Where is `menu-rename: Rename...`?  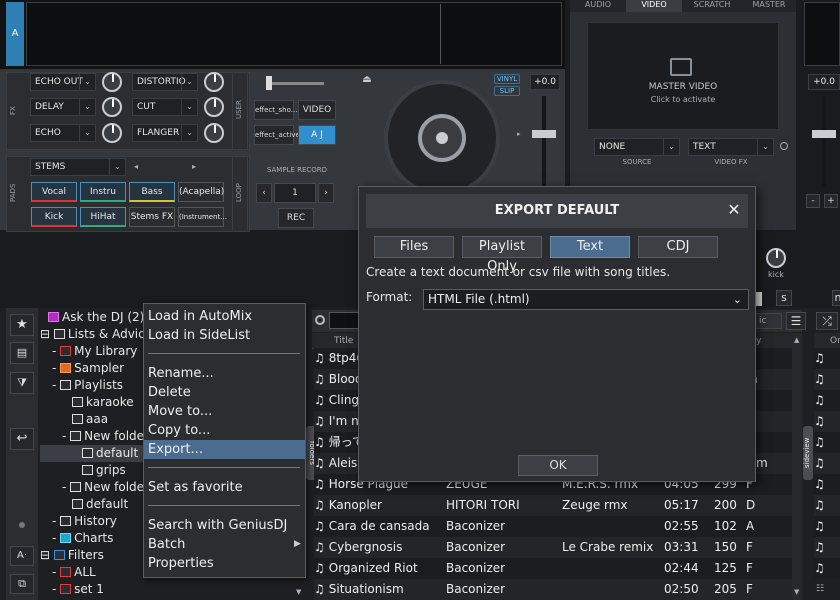 menu-rename: Rename... is located at coordinates (181, 373).